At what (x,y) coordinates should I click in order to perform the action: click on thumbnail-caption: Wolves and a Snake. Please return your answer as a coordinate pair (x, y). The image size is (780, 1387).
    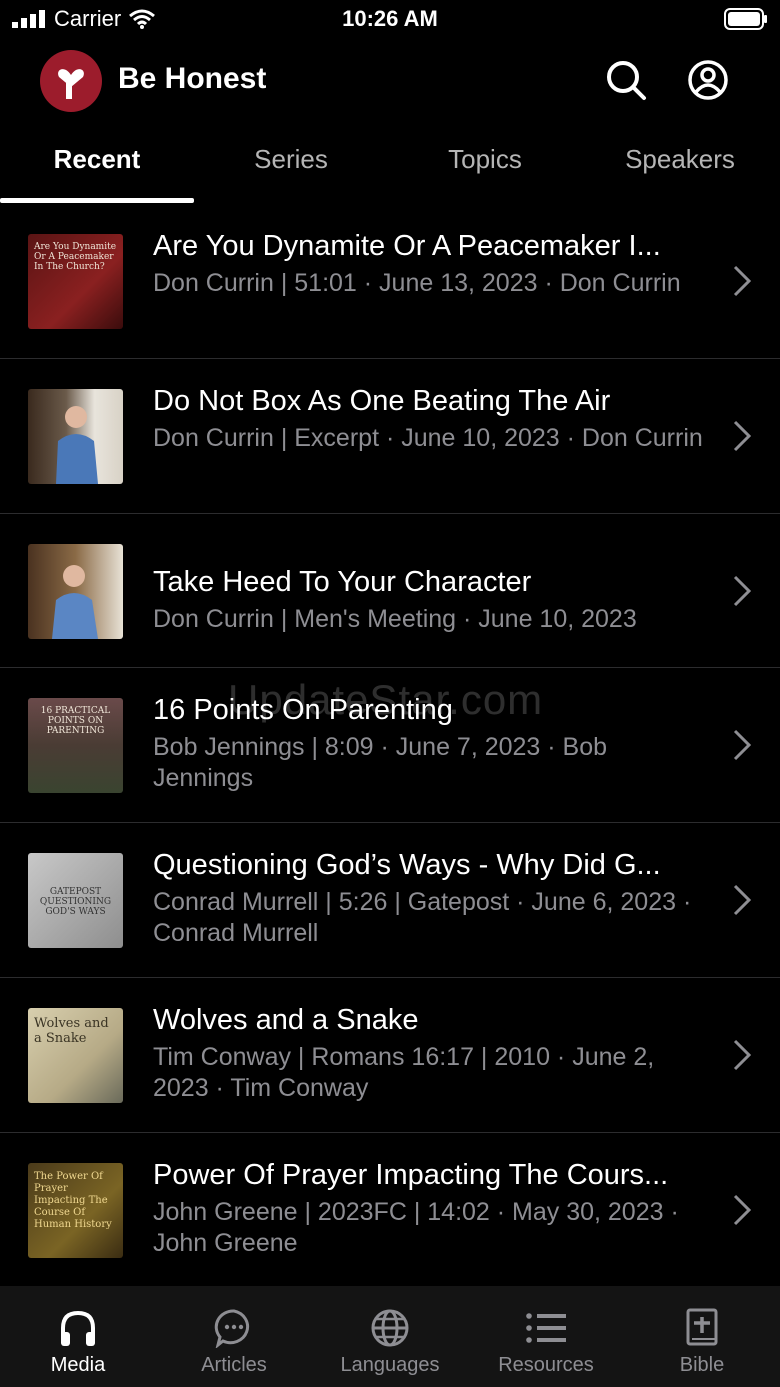
    Looking at the image, I should click on (71, 1031).